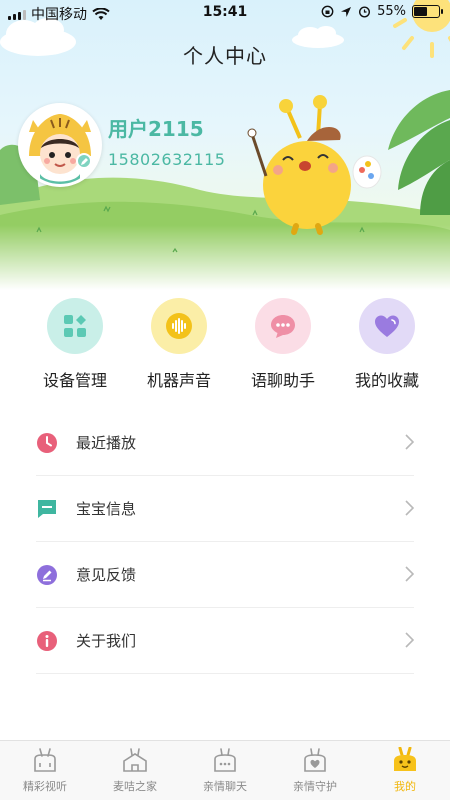 The height and width of the screenshot is (800, 450). I want to click on my-favorites-label: 我的收藏, so click(386, 380).